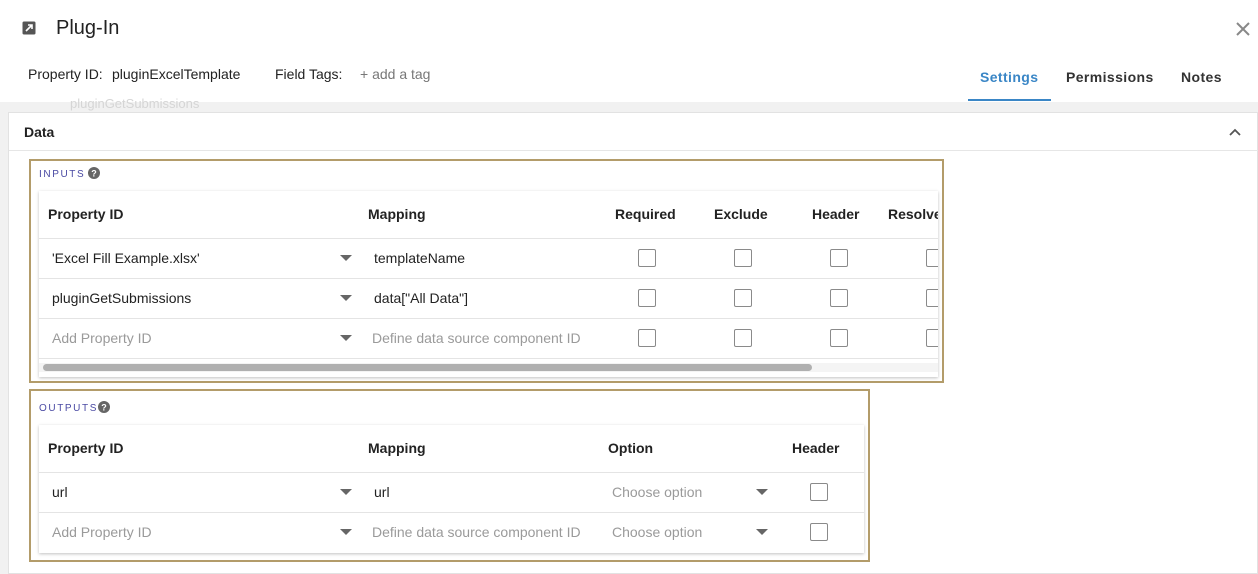 This screenshot has width=1258, height=574. What do you see at coordinates (1009, 77) in the screenshot?
I see `tab-settings: Settings` at bounding box center [1009, 77].